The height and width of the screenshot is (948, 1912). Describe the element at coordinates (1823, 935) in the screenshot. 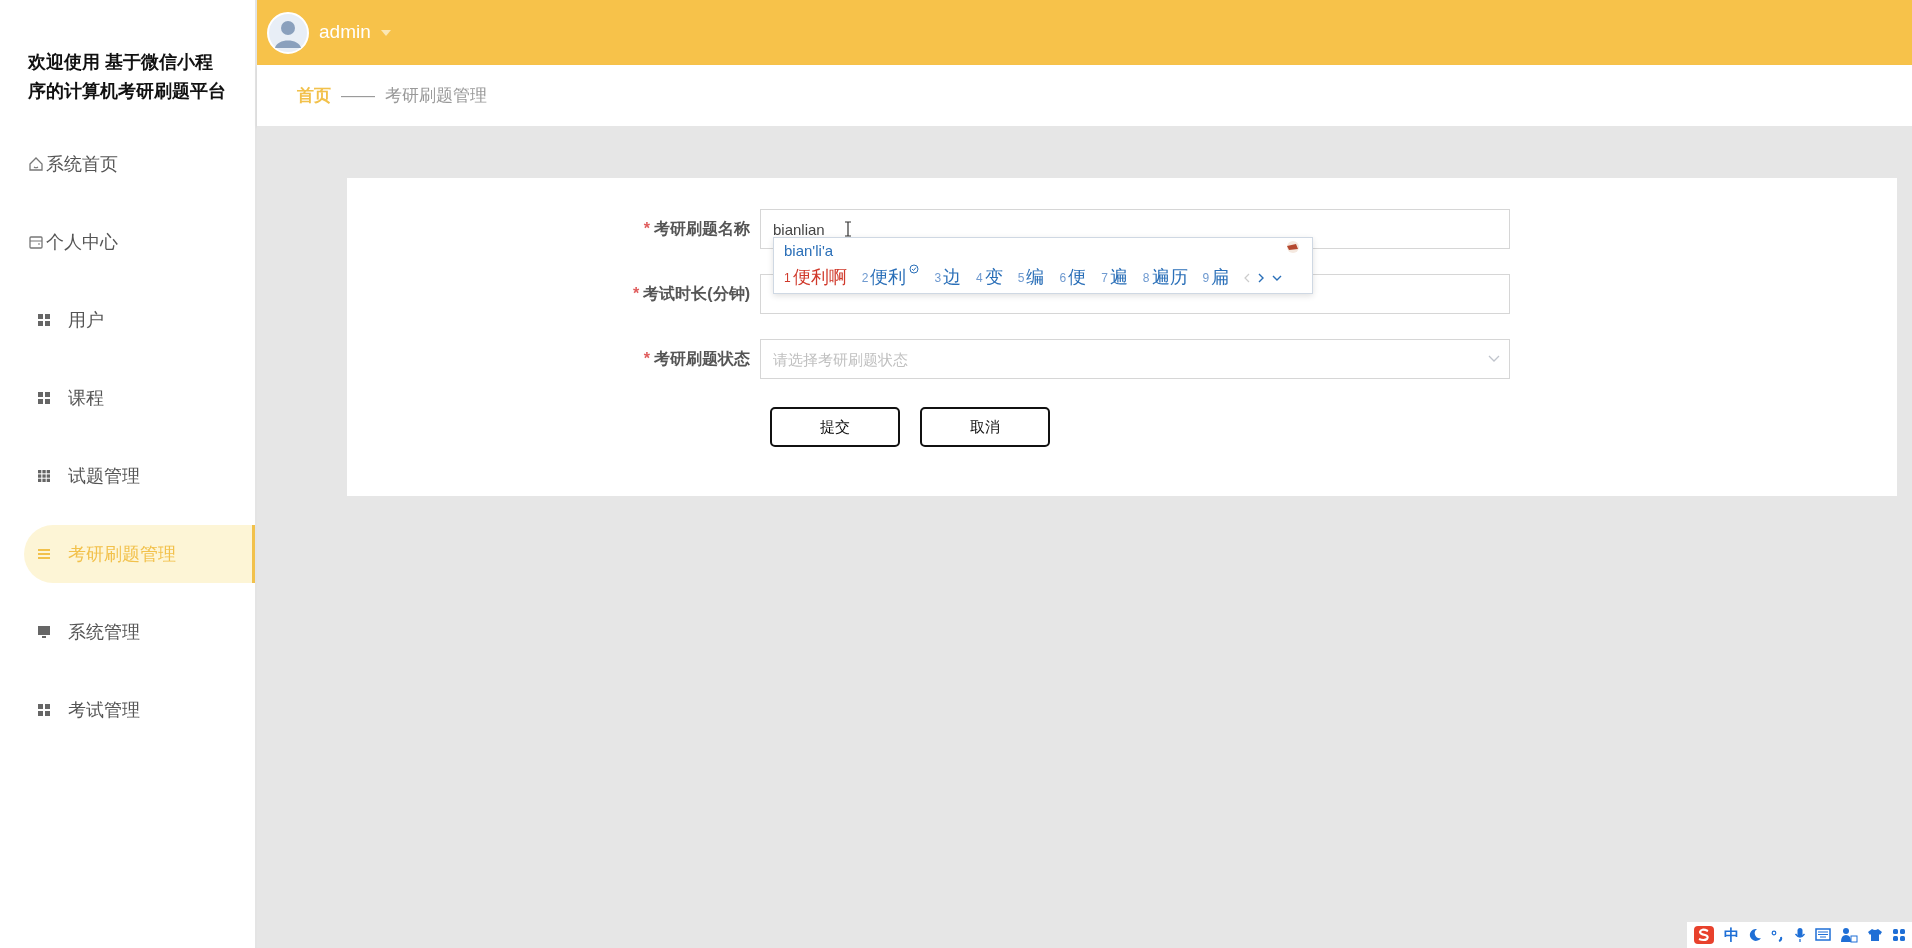

I see `keyboard-icon` at that location.